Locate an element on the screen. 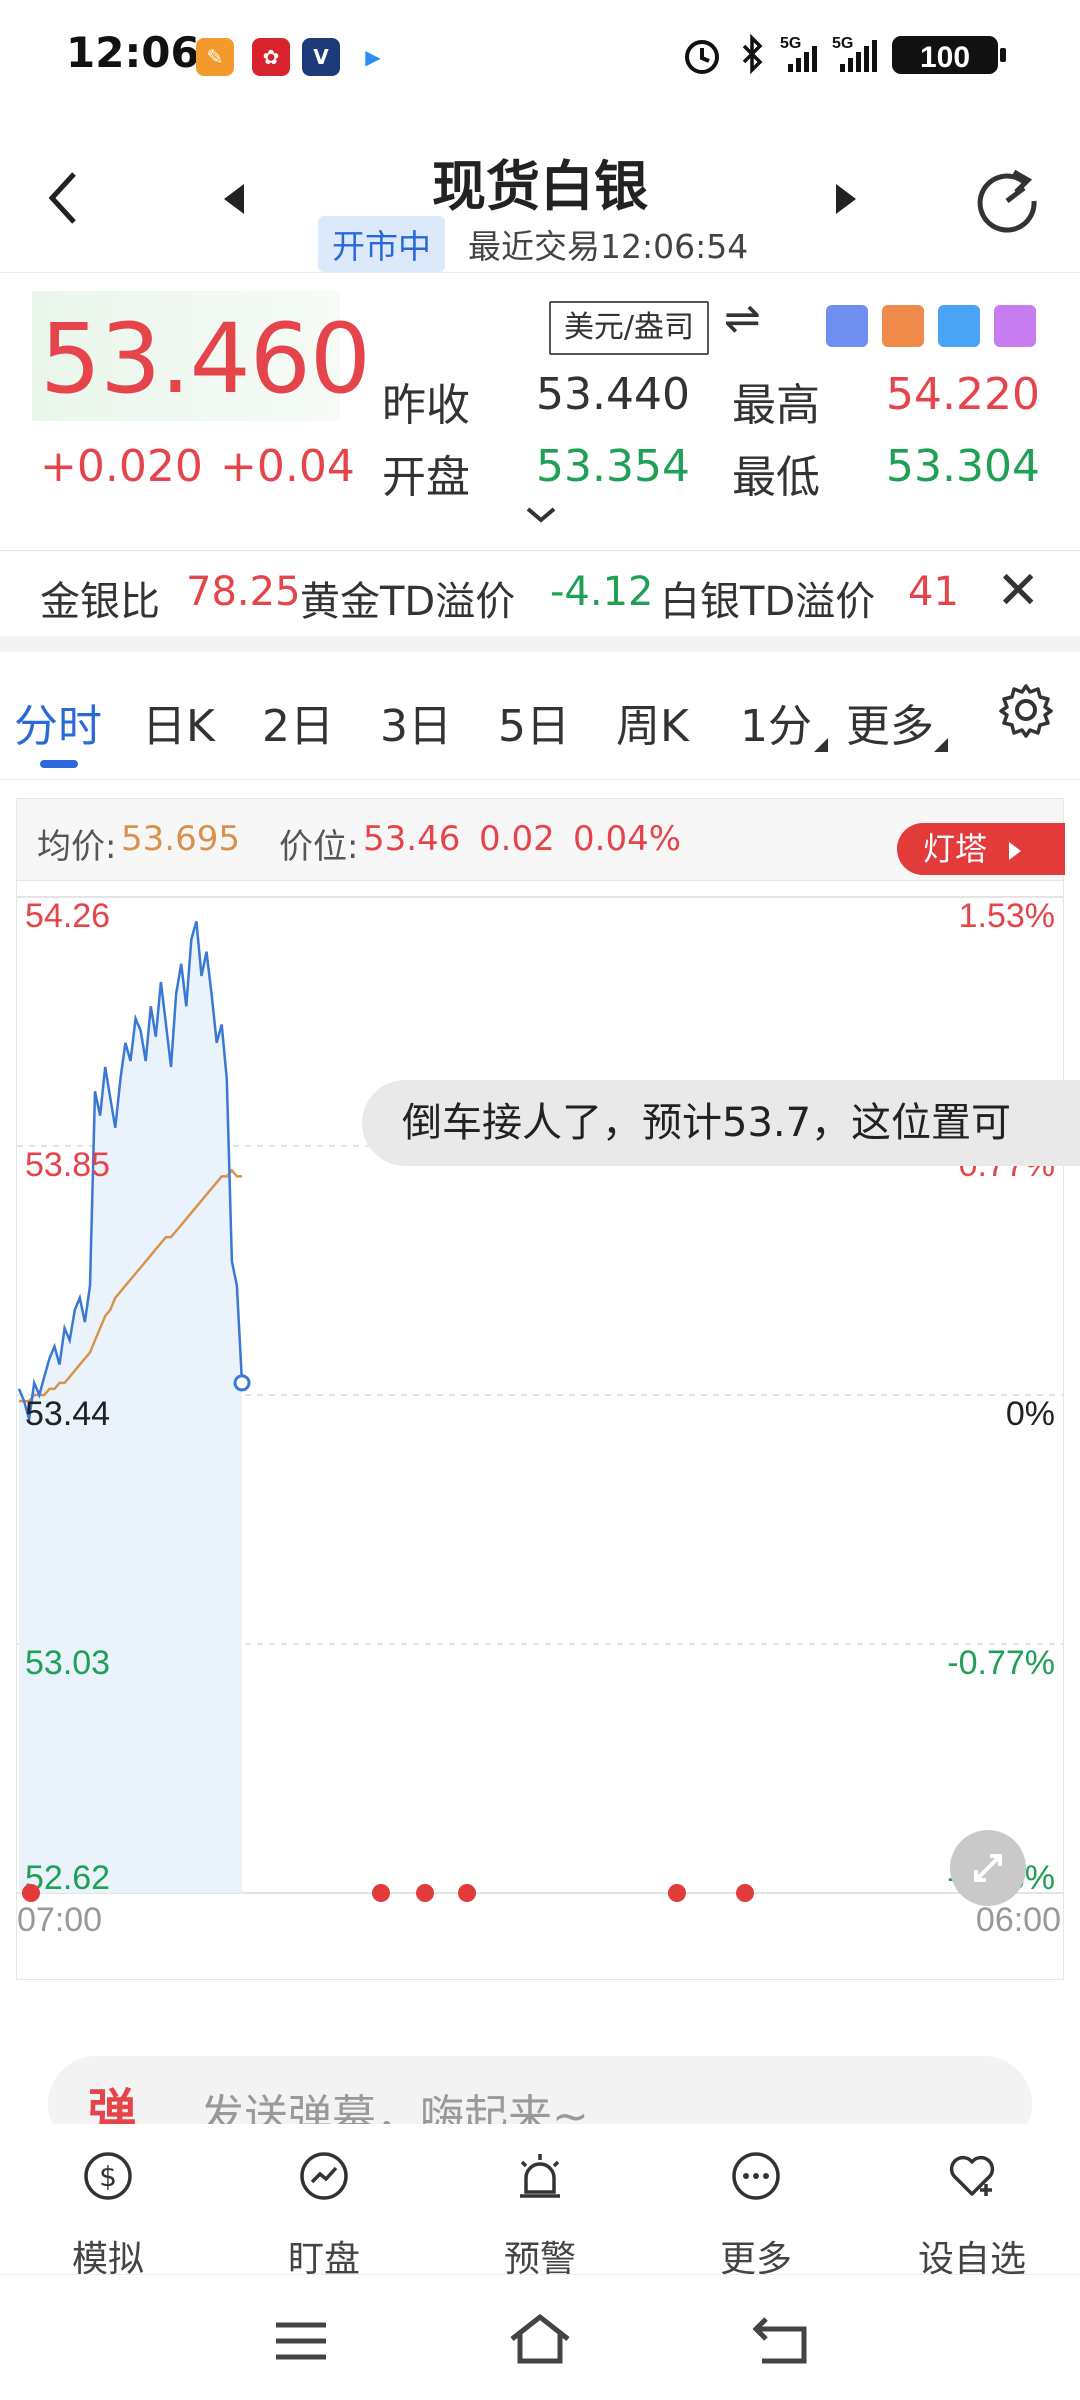 This screenshot has height=2400, width=1080. ticker-strip: 金银比 78.25 黄金TD溢价 -4.12 白银TD溢价 41 ✕ is located at coordinates (540, 593).